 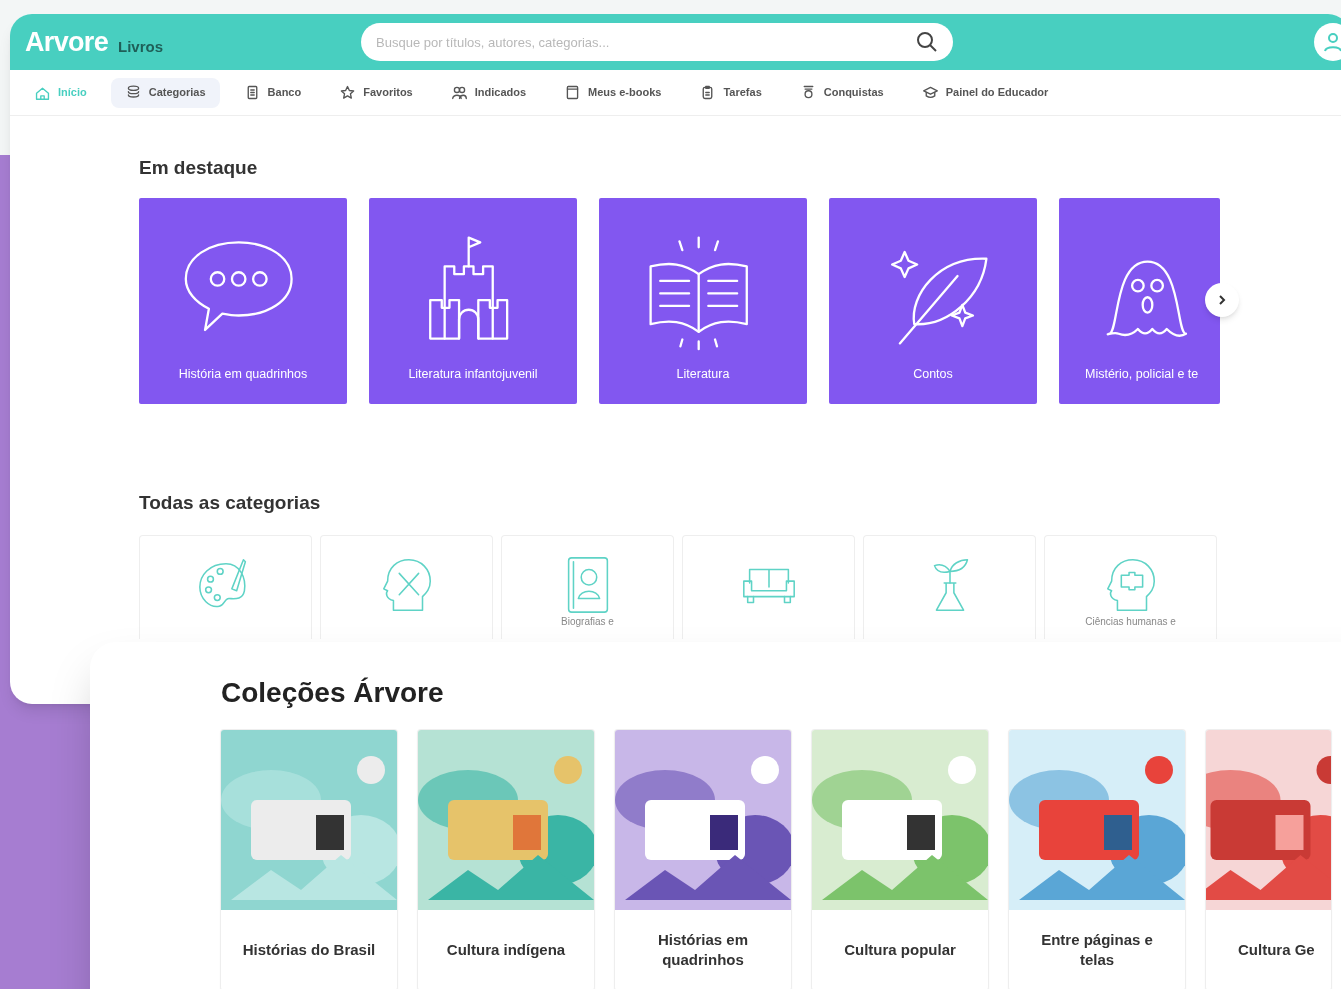 What do you see at coordinates (199, 168) in the screenshot?
I see `section-title: Em destaque` at bounding box center [199, 168].